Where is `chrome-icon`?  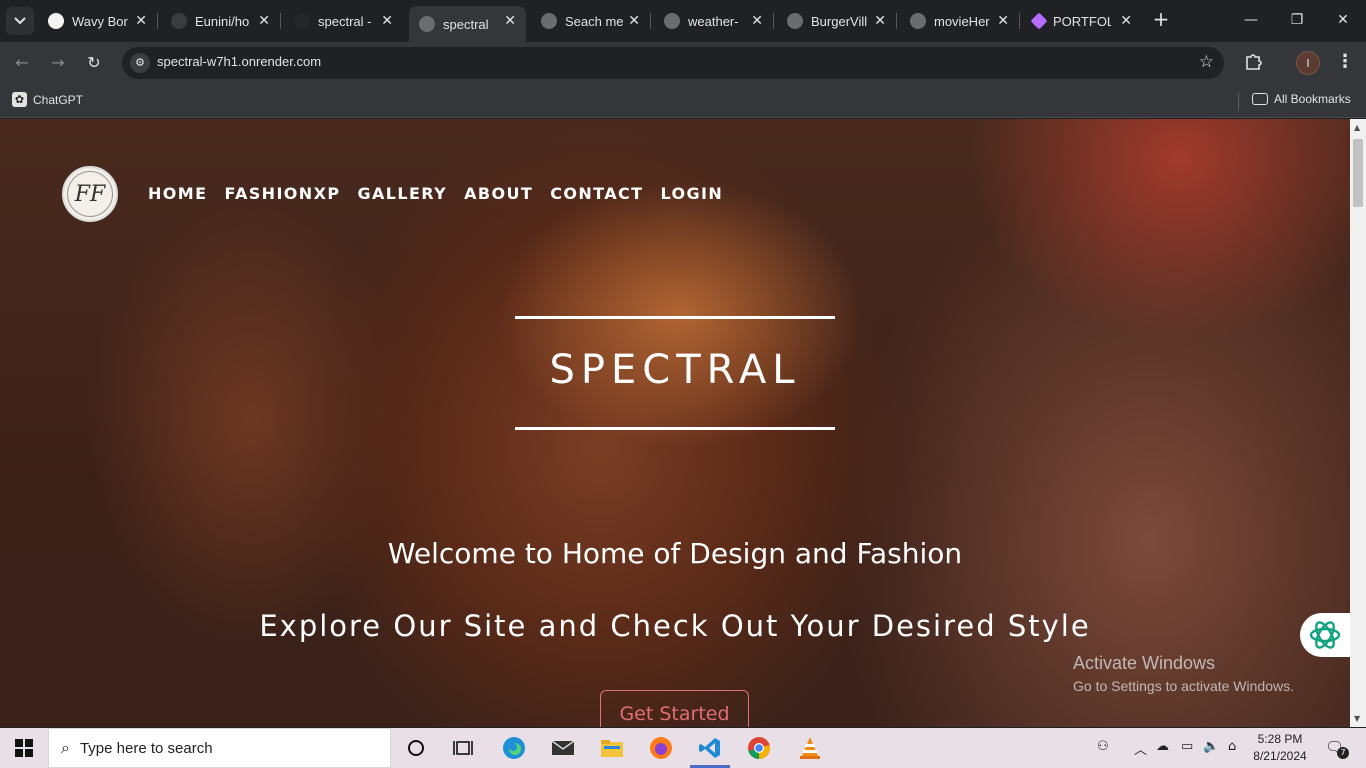
chrome-icon is located at coordinates (759, 748).